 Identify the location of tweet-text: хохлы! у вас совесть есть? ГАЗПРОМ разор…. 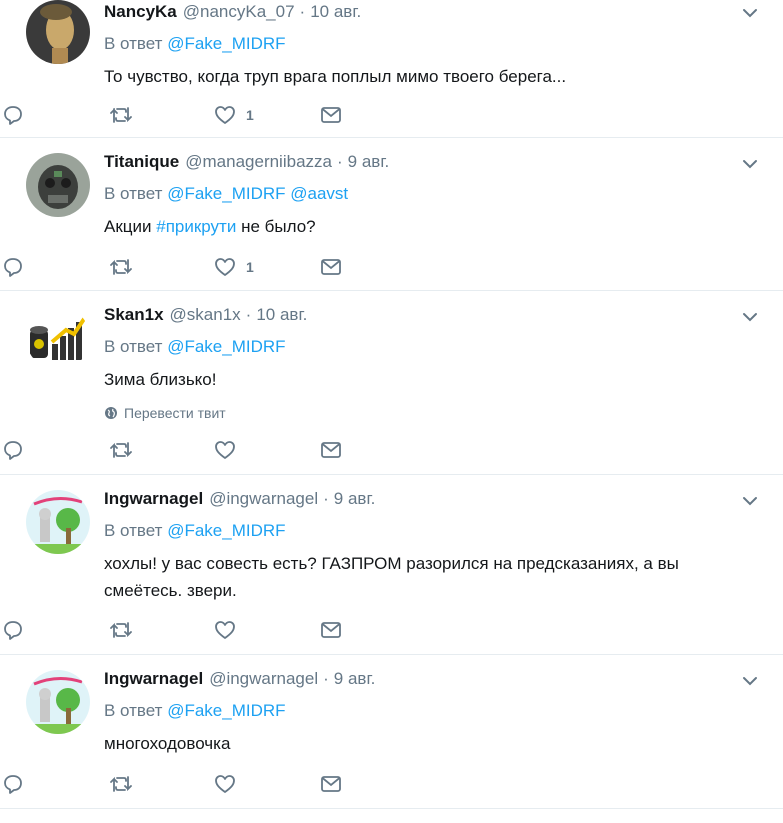
(414, 577).